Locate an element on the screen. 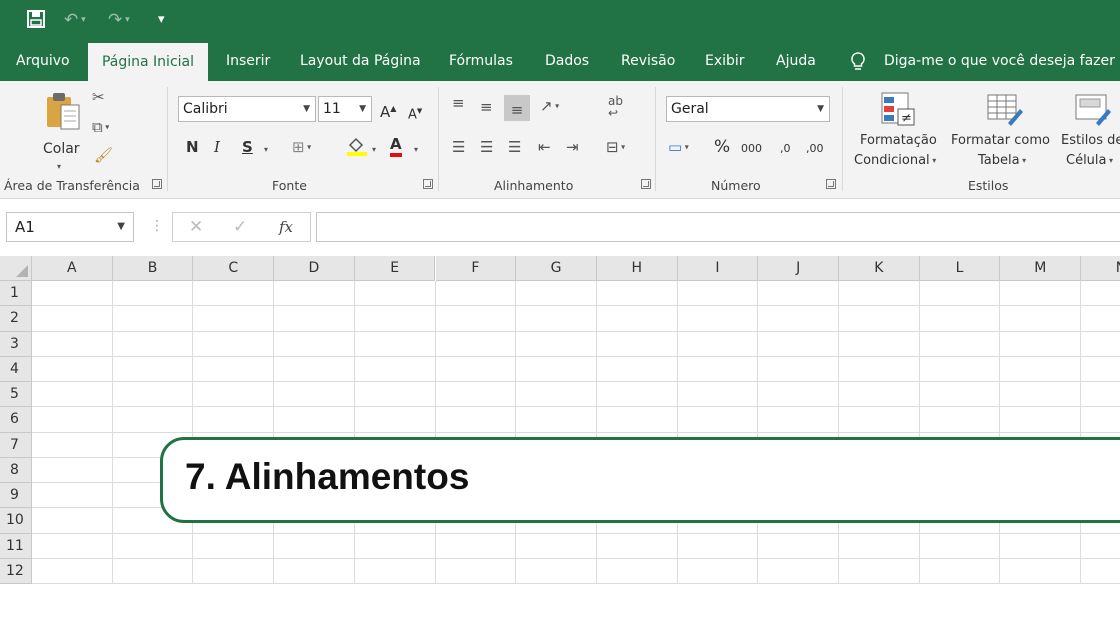  conditional-formatting-button: ≠ Formatação Condicional ▾ is located at coordinates (898, 131).